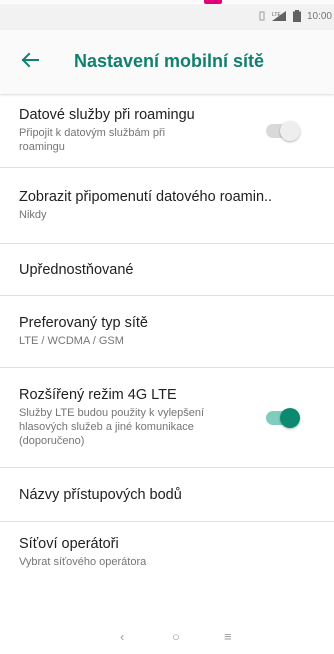 Image resolution: width=334 pixels, height=654 pixels. Describe the element at coordinates (83, 562) in the screenshot. I see `setting-subtitle: Vybrat síťového operátora` at that location.